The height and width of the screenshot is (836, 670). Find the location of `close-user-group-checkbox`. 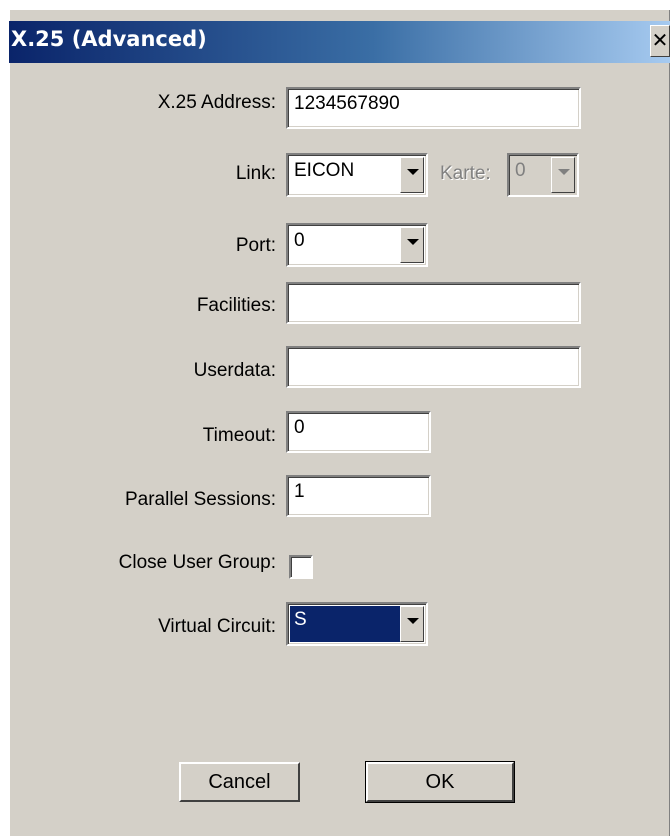

close-user-group-checkbox is located at coordinates (301, 567).